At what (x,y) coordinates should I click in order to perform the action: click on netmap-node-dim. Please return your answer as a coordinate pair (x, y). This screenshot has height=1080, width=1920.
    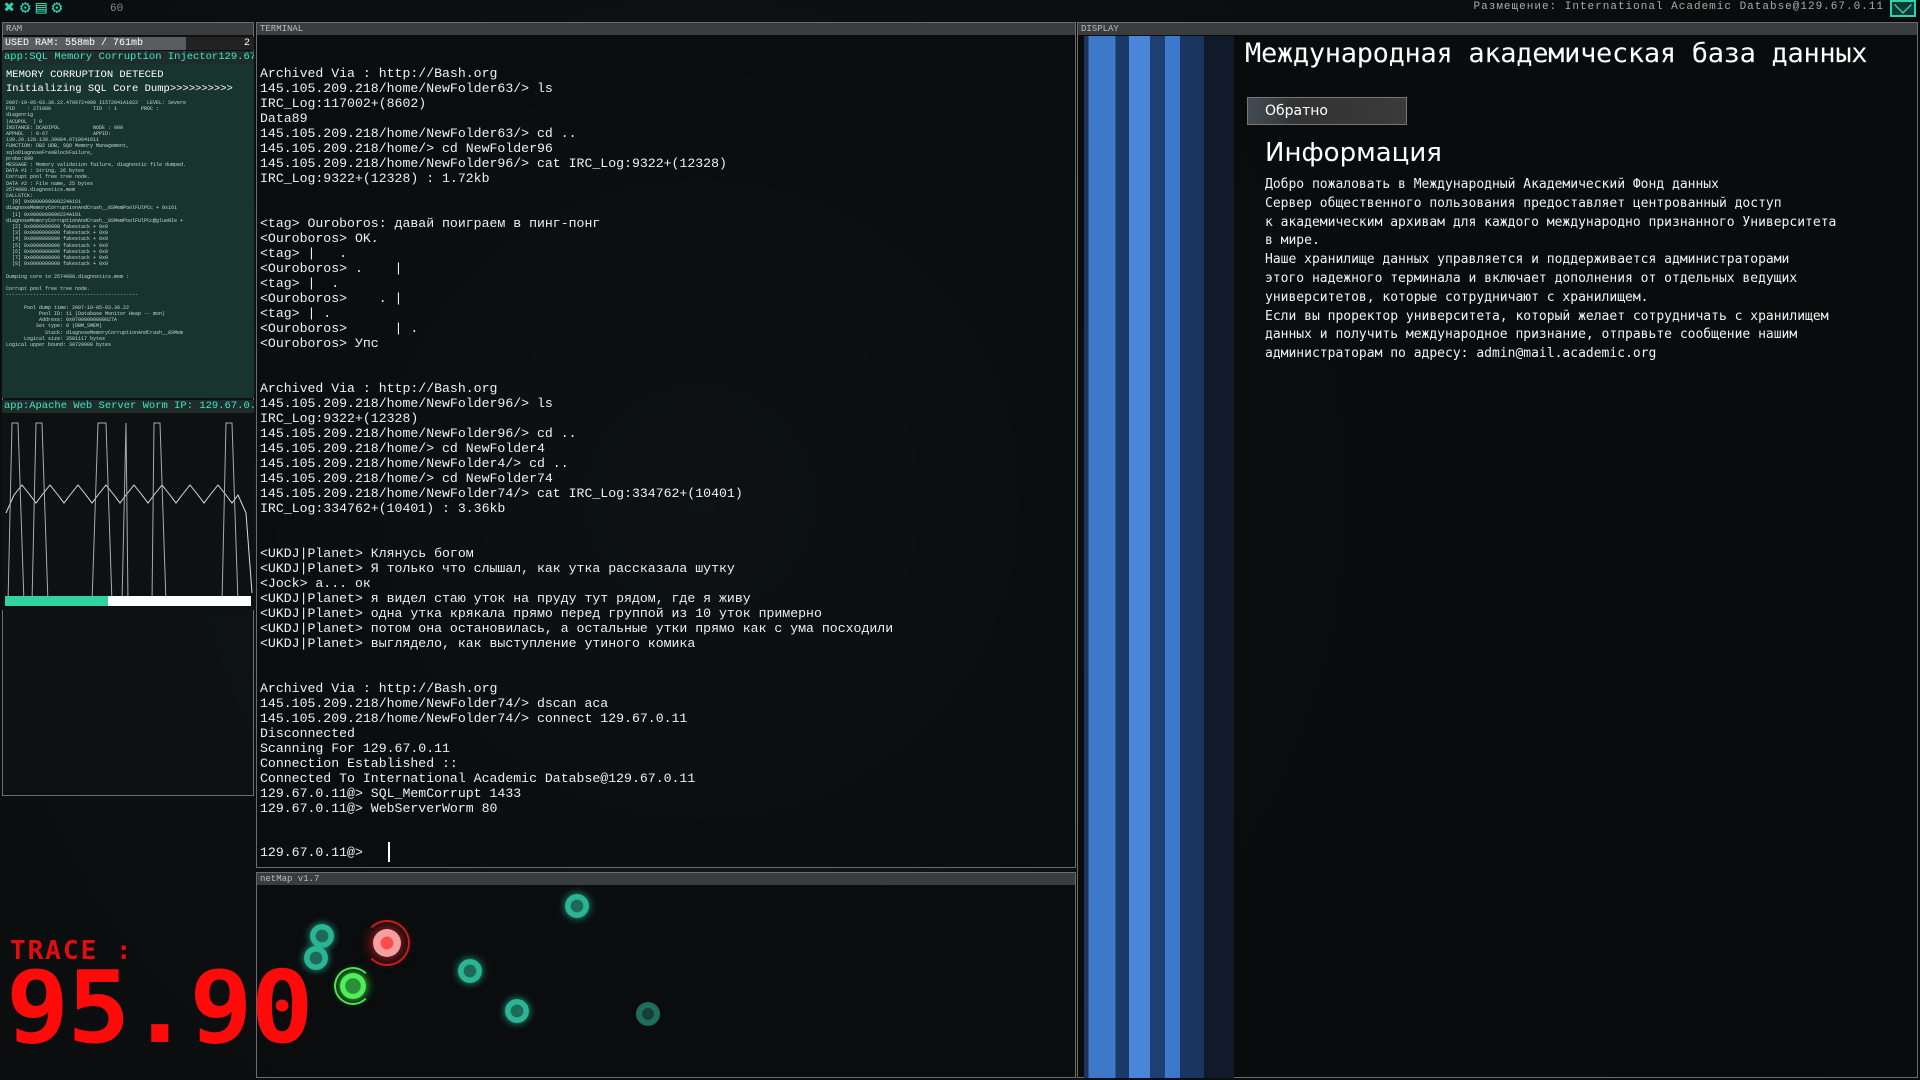
    Looking at the image, I should click on (648, 1014).